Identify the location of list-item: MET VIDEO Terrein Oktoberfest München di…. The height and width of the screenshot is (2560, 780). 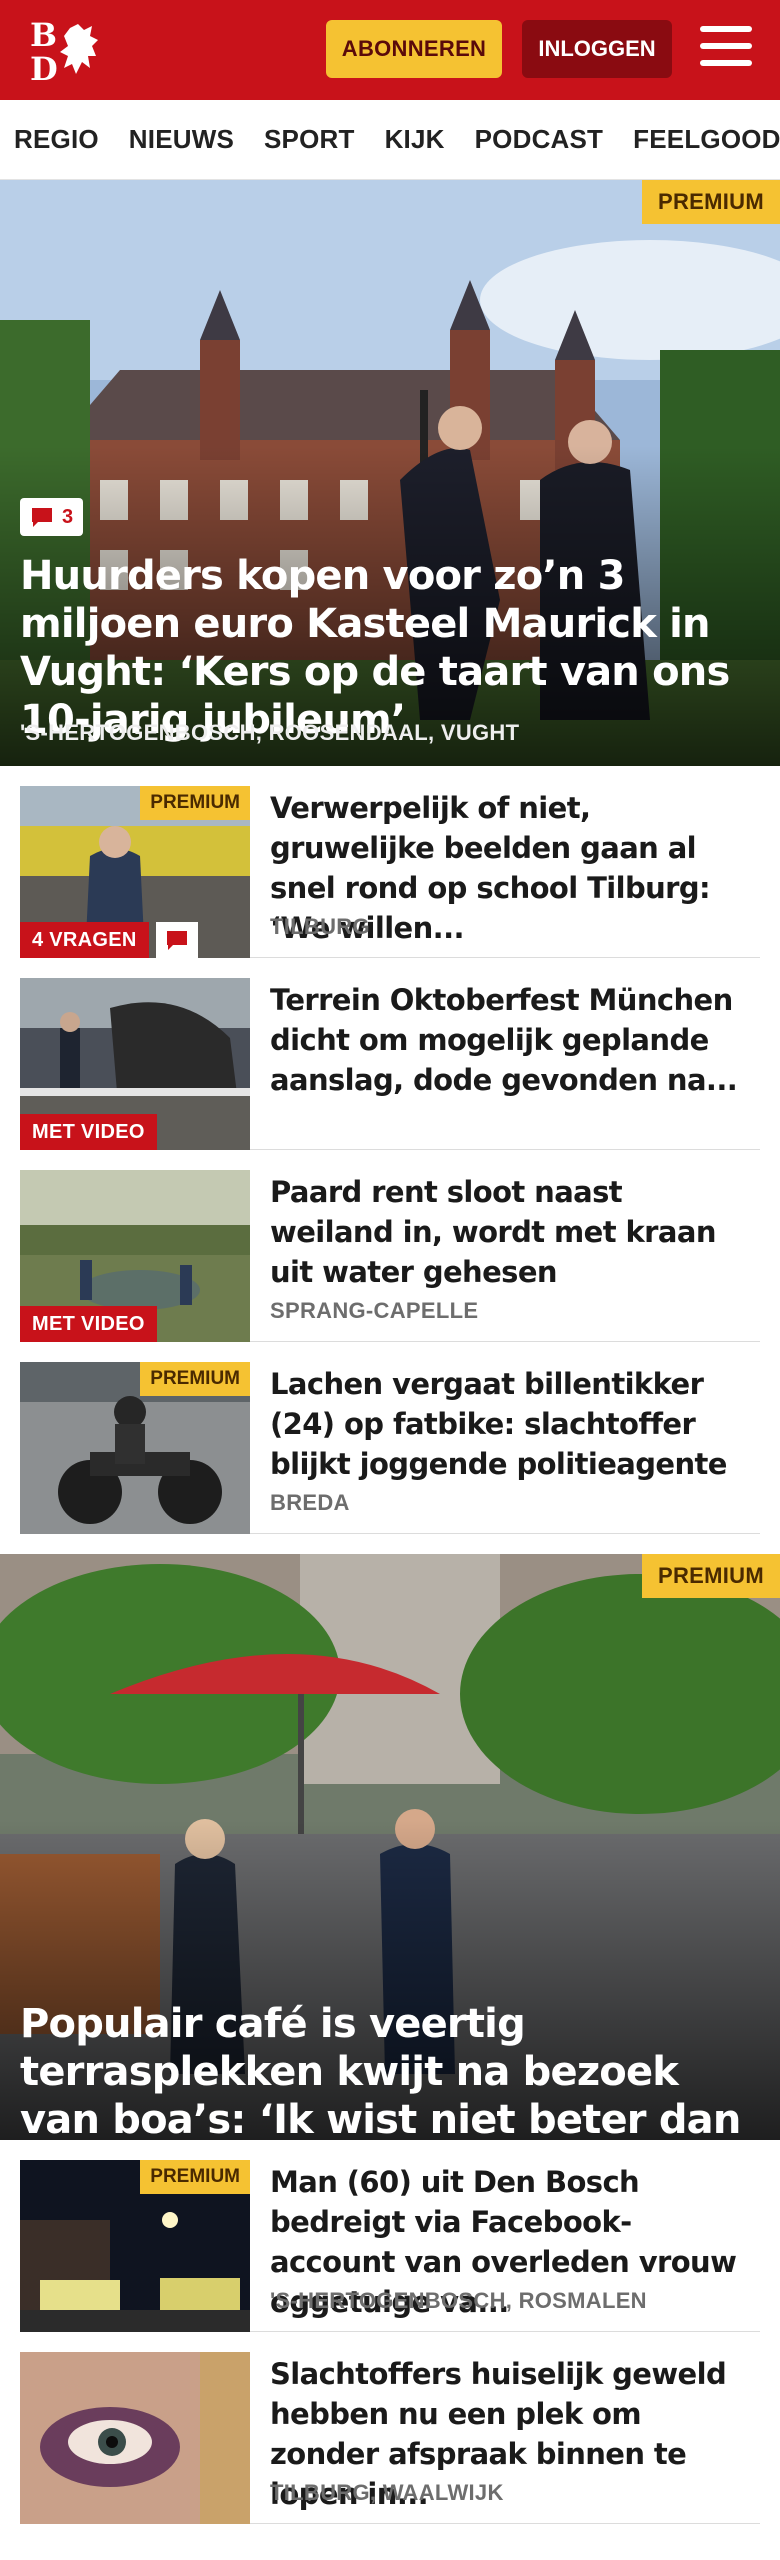
(390, 1054).